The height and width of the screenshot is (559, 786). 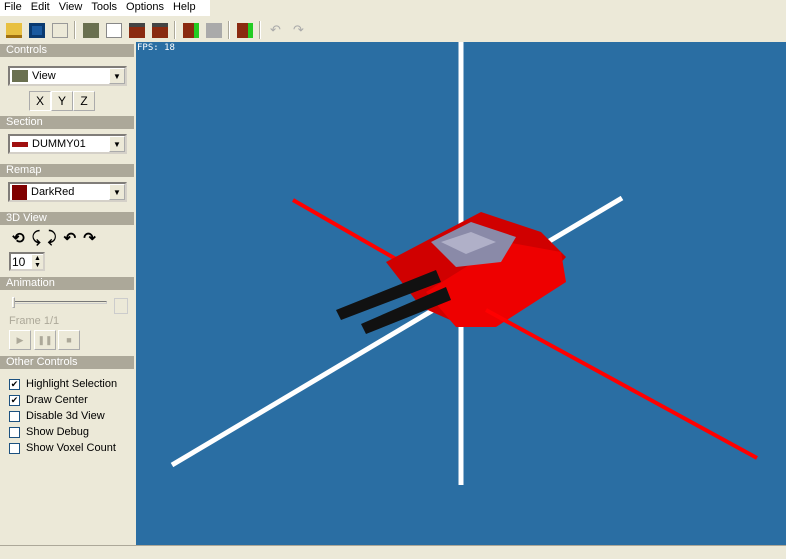 I want to click on remap-select: DarkRed ▼, so click(x=67, y=192).